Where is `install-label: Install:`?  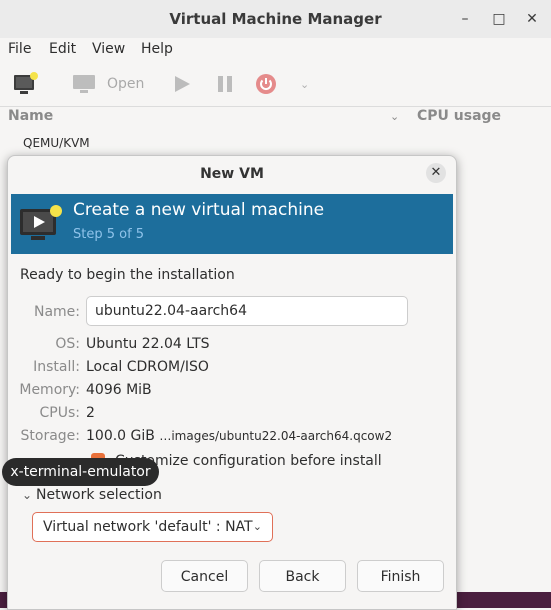
install-label: Install: is located at coordinates (56, 367).